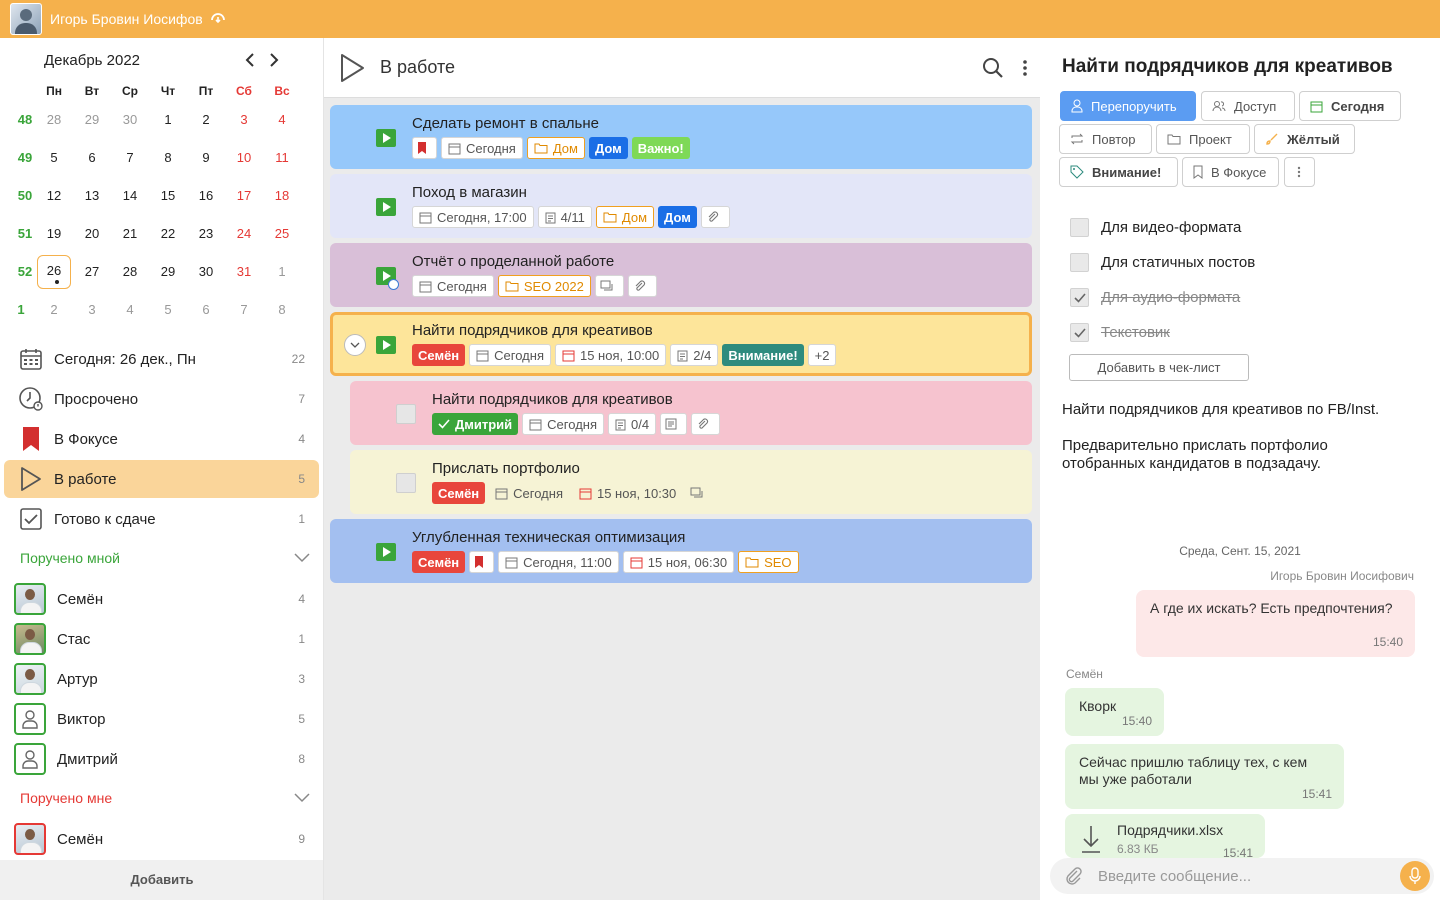 The width and height of the screenshot is (1440, 900). I want to click on calendar-day: 9, so click(206, 158).